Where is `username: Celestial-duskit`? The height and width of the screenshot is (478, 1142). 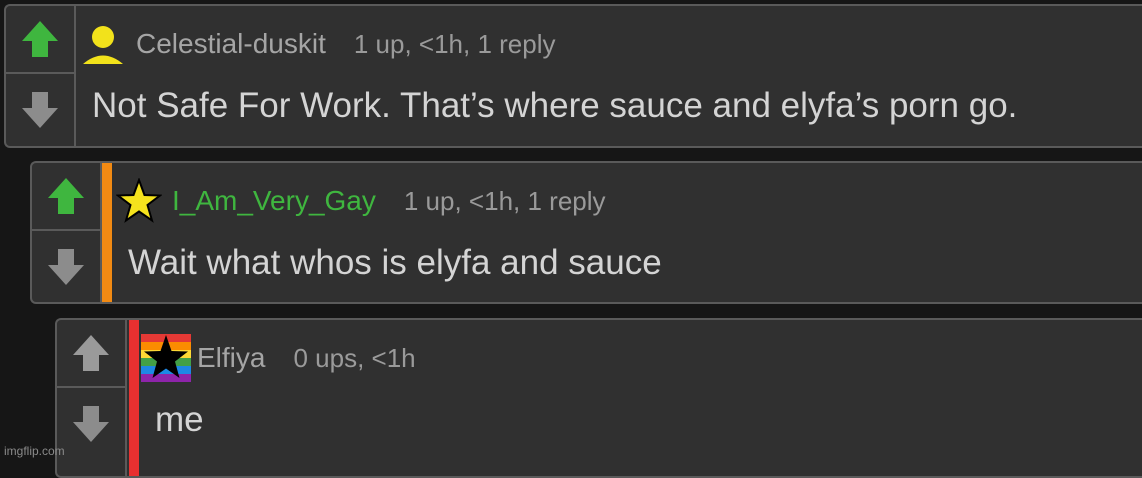 username: Celestial-duskit is located at coordinates (231, 44).